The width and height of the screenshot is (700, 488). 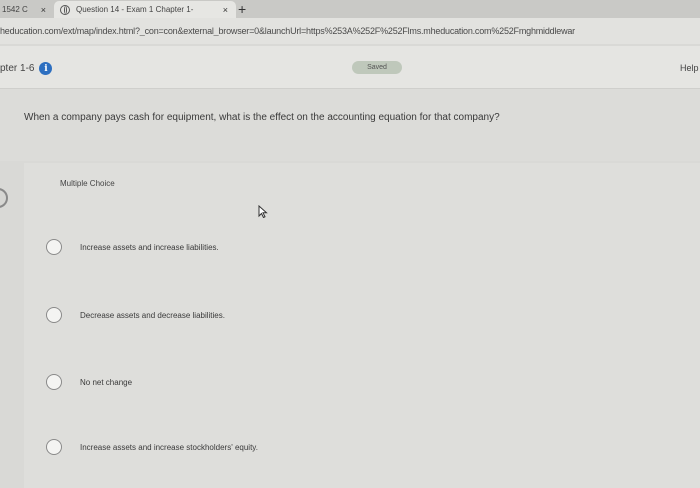 What do you see at coordinates (106, 382) in the screenshot?
I see `answer-option-label: No net change` at bounding box center [106, 382].